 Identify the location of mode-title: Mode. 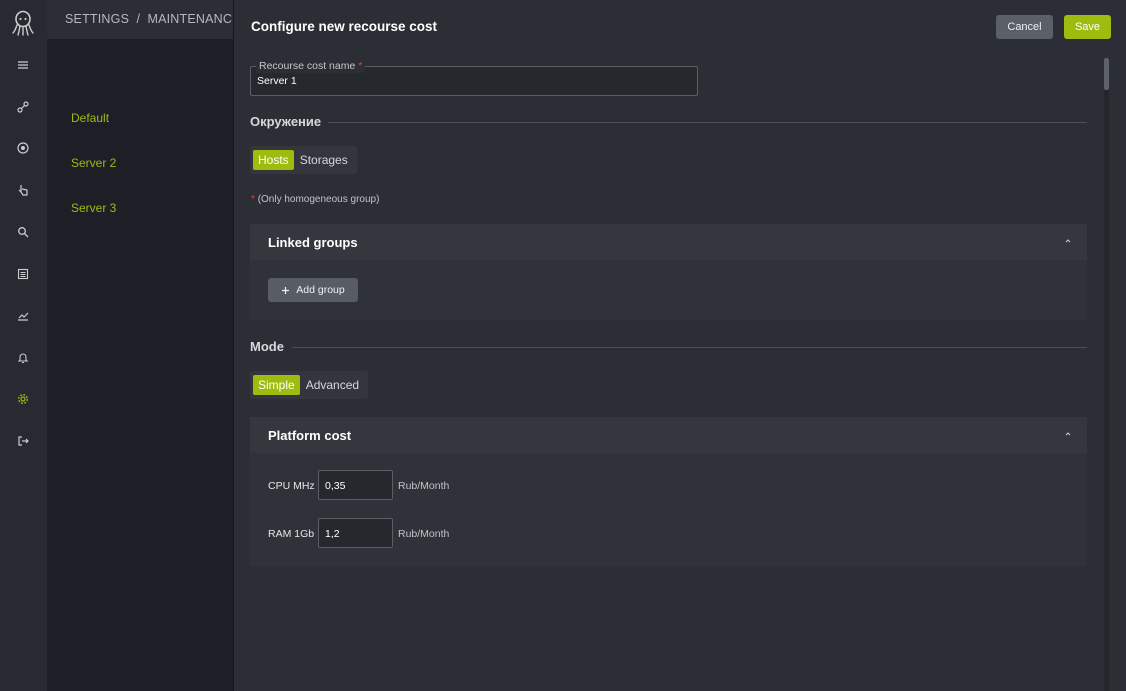
(267, 346).